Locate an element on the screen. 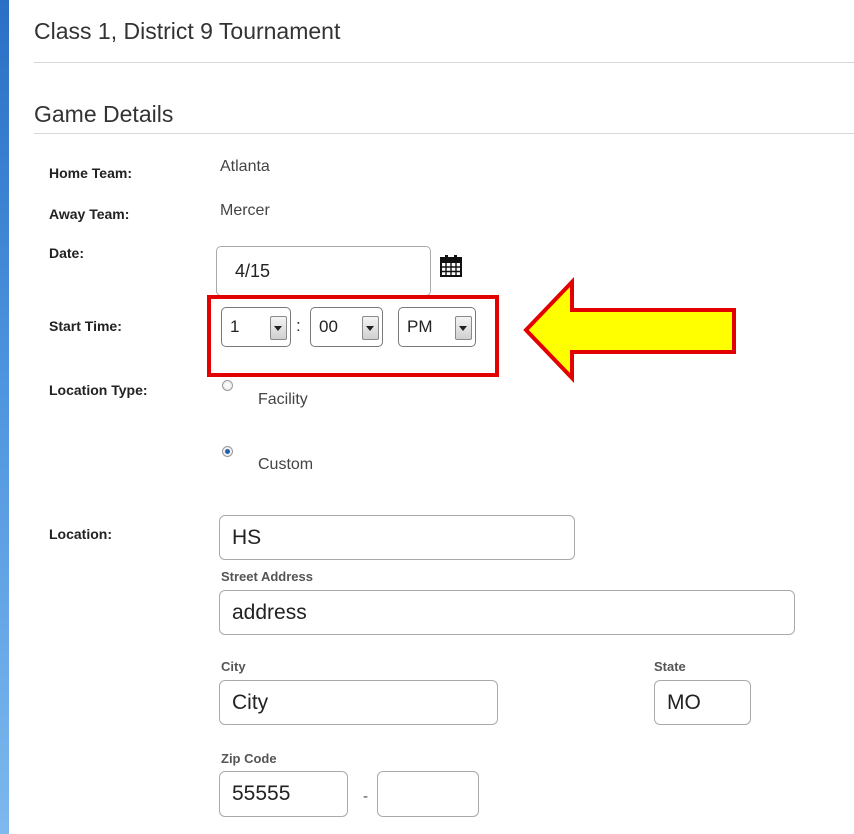 The width and height of the screenshot is (854, 834). zip-code-value: 55555 is located at coordinates (261, 793).